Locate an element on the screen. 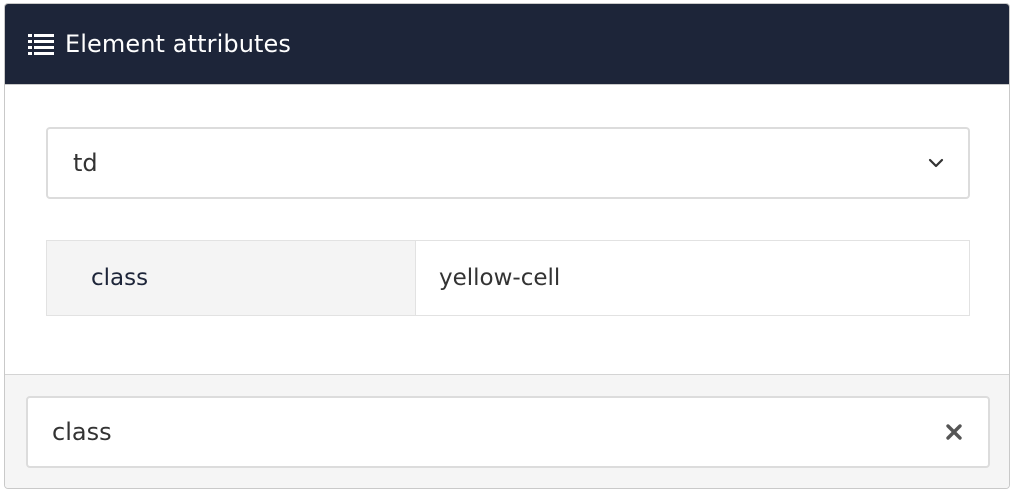 The image size is (1012, 492). attribute-filter-box is located at coordinates (508, 432).